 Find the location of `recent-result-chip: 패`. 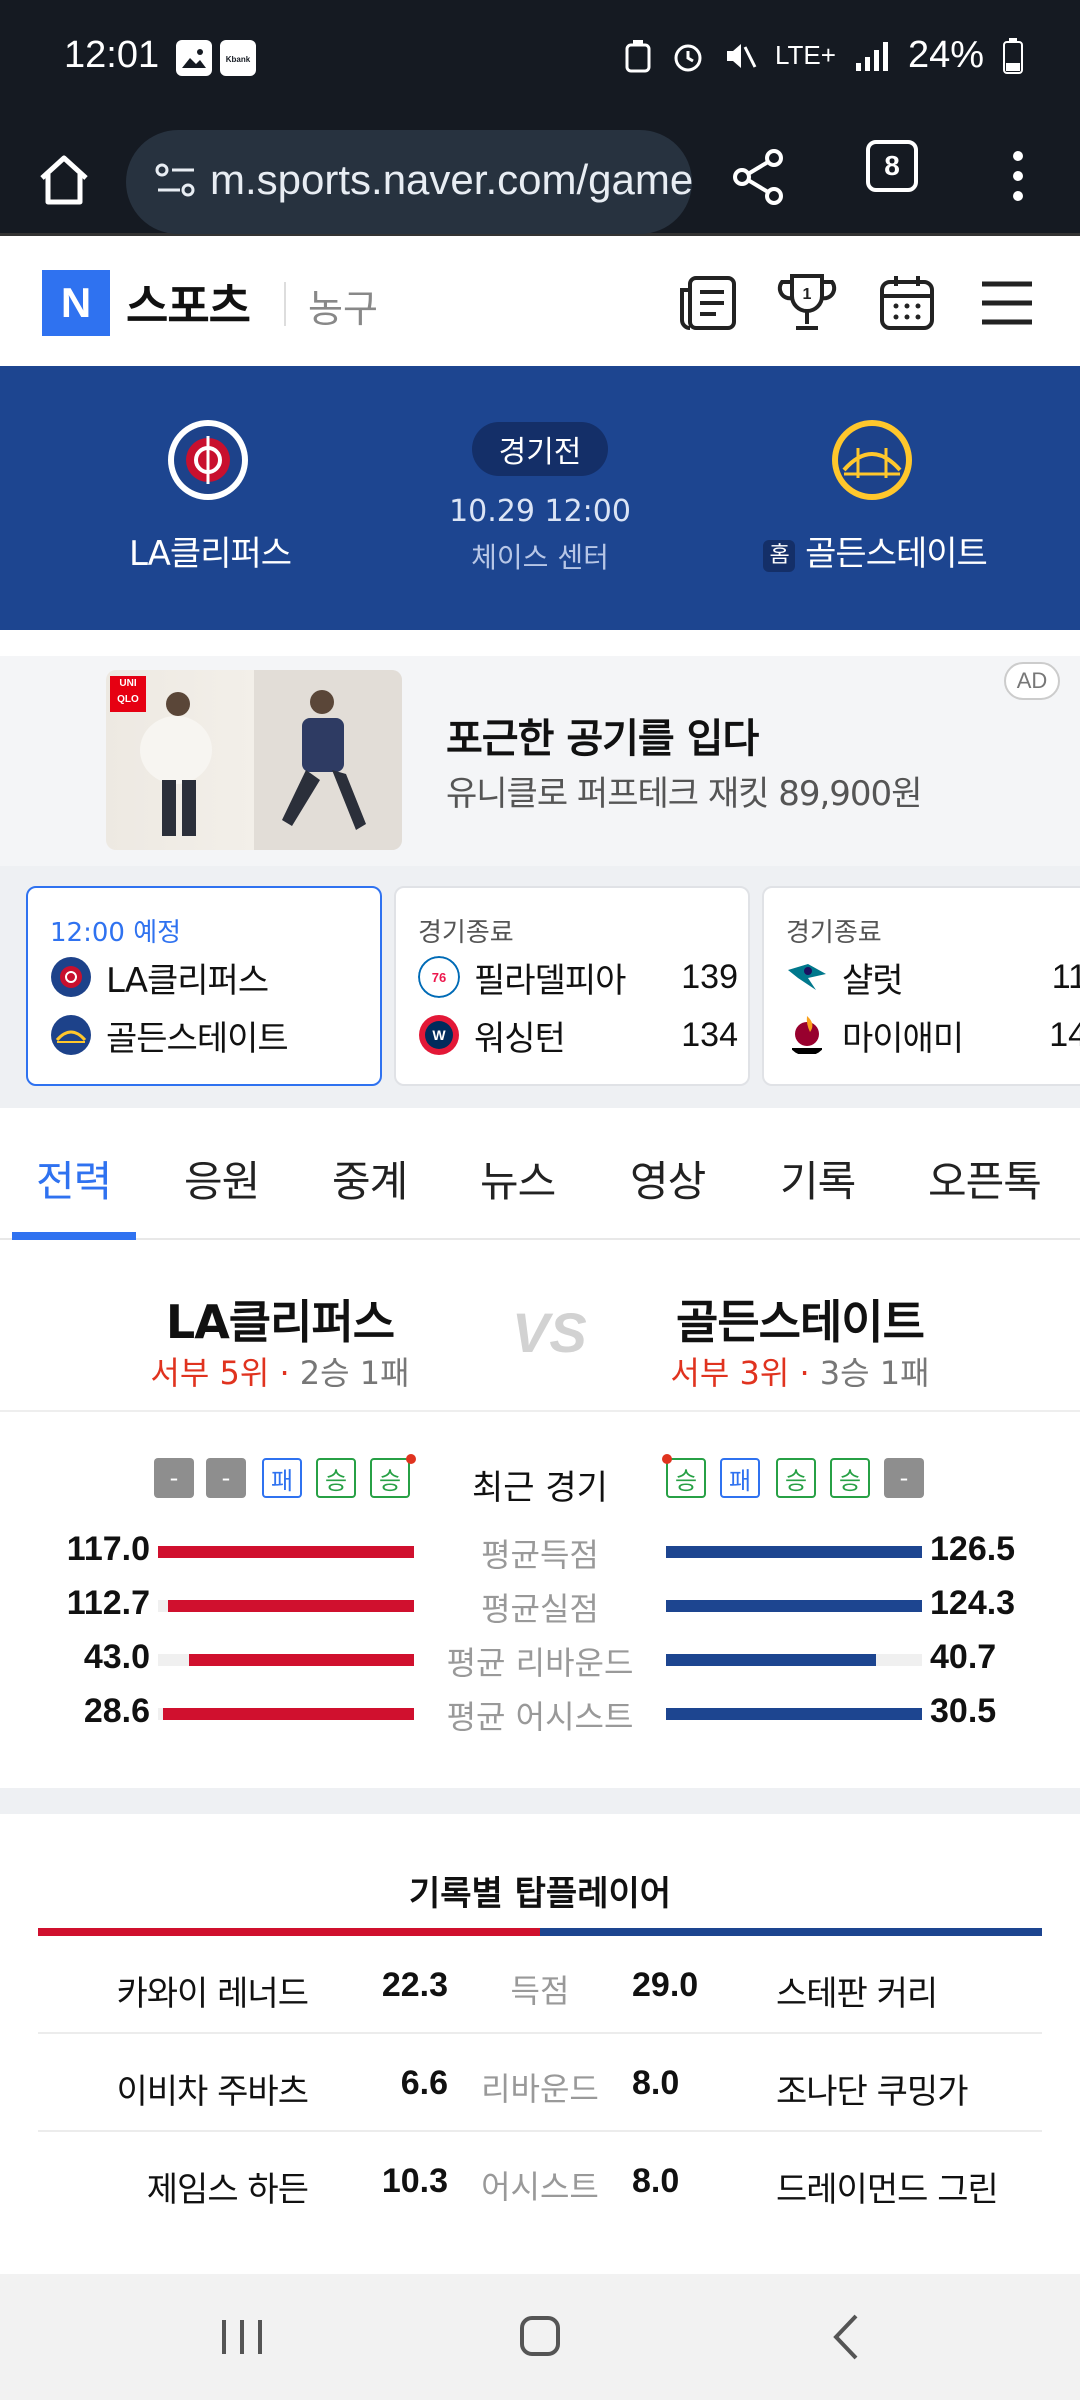

recent-result-chip: 패 is located at coordinates (740, 1478).